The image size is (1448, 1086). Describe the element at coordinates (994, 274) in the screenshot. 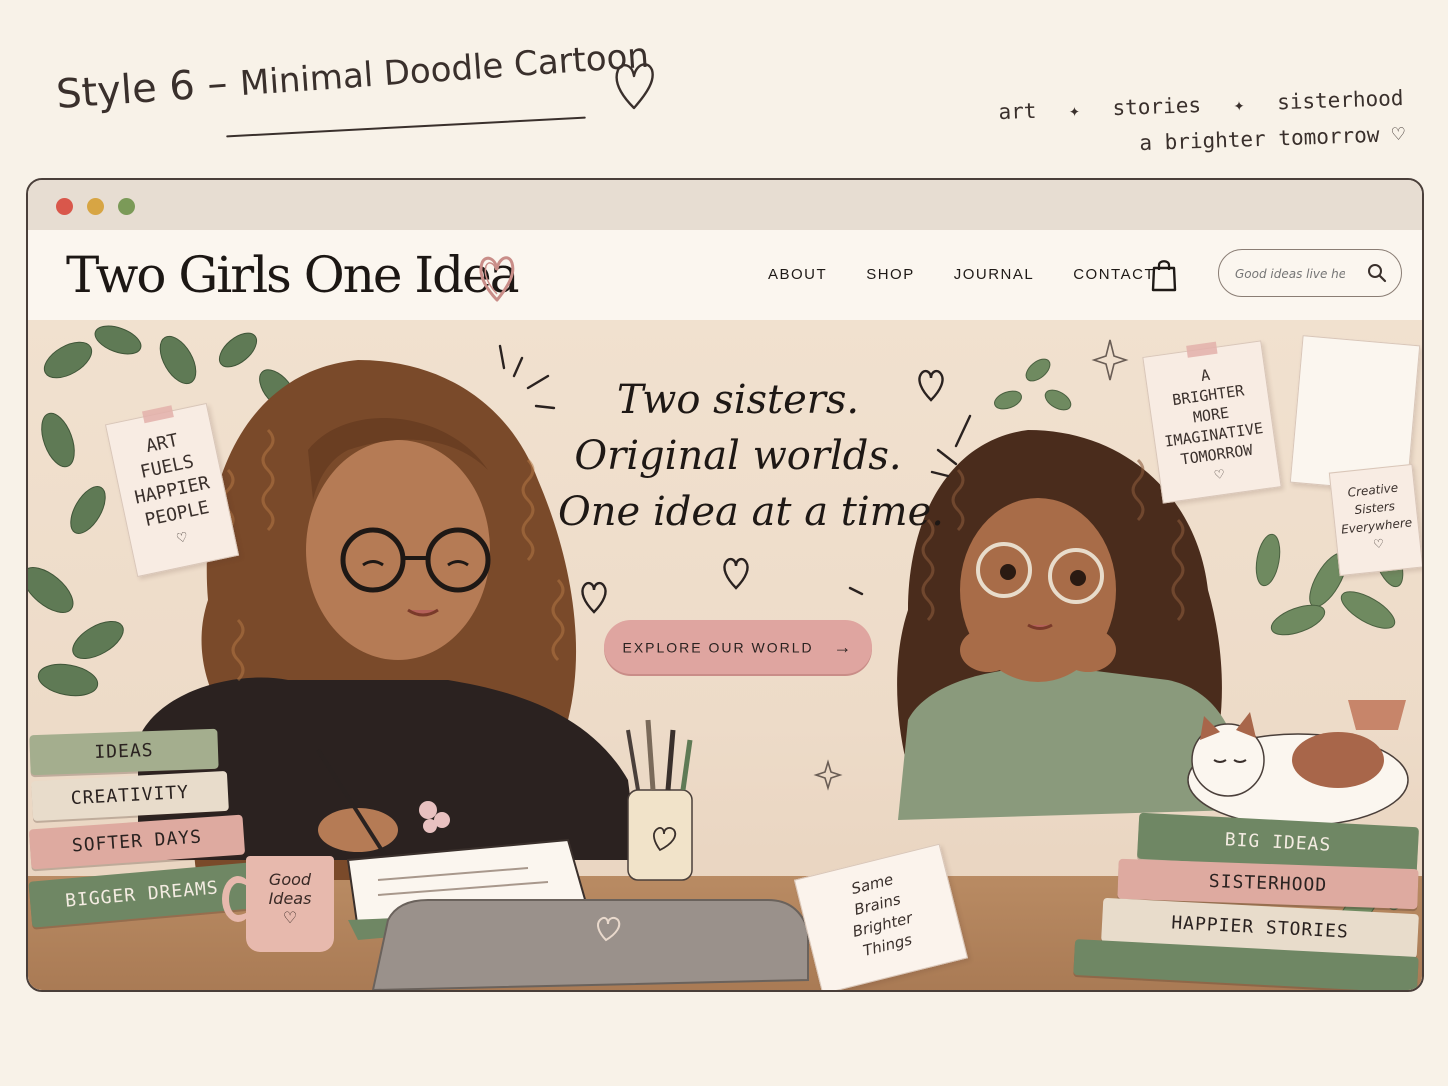

I see `nav-journal: JOURNAL` at that location.